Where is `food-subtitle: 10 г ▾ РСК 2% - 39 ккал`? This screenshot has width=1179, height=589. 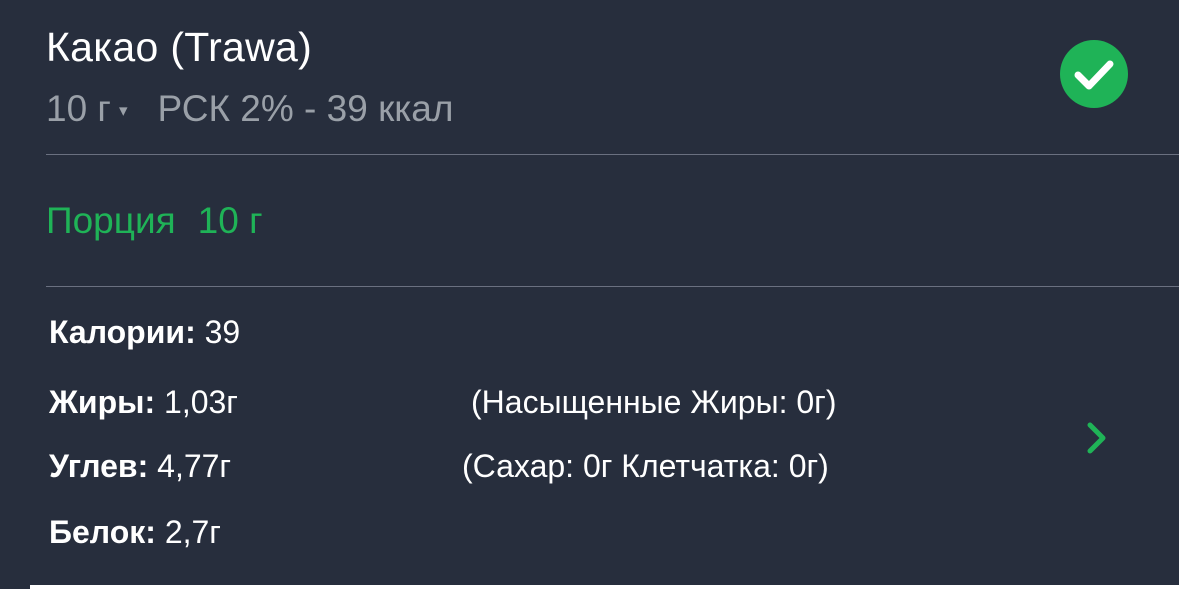 food-subtitle: 10 г ▾ РСК 2% - 39 ккал is located at coordinates (249, 109).